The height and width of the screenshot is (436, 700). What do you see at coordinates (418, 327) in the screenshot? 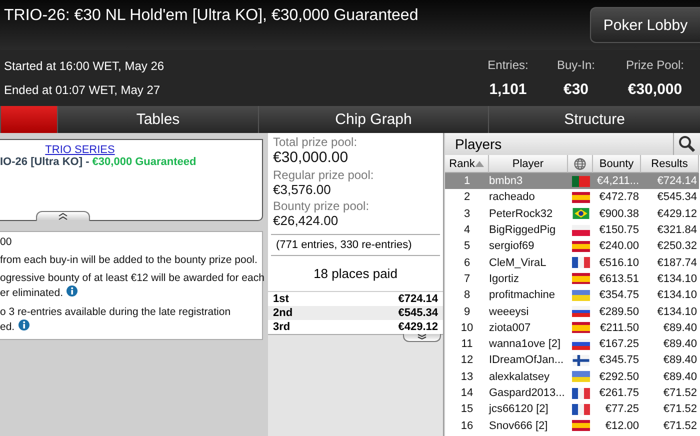
I see `payout-amount: €429.12` at bounding box center [418, 327].